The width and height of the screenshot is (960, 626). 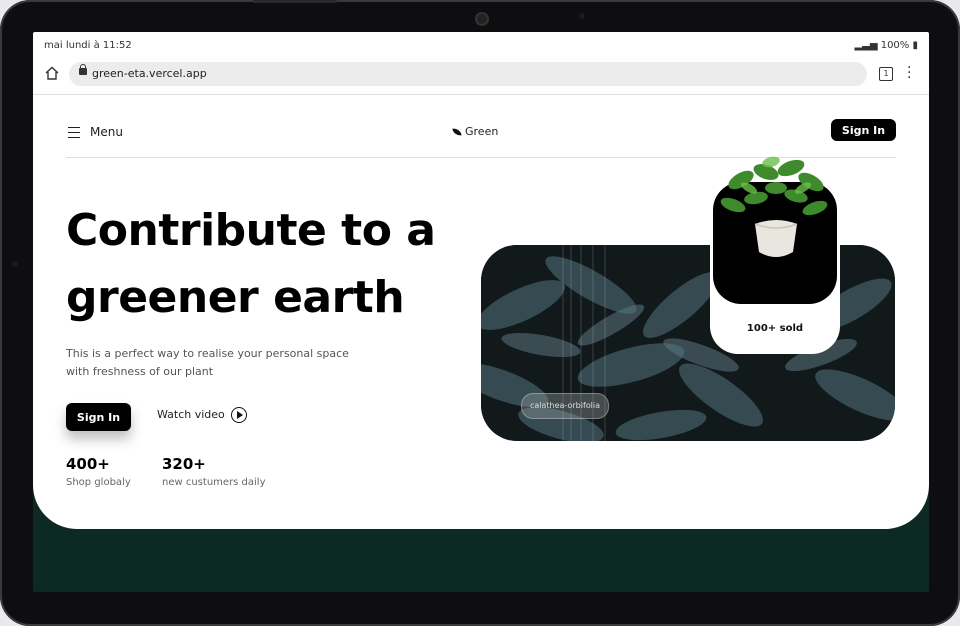 I want to click on status-battery: ▂▃▅ 100% ▮, so click(x=886, y=45).